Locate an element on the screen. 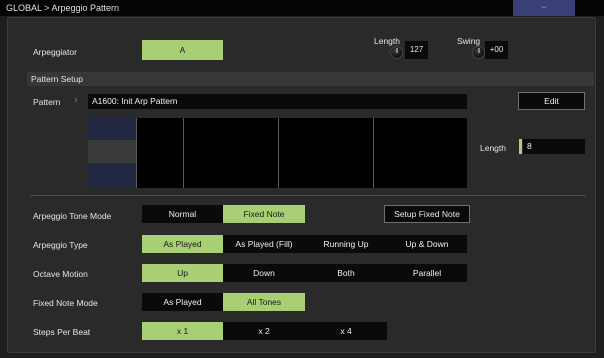 Image resolution: width=604 pixels, height=358 pixels. tone-mode-normal: Normal is located at coordinates (182, 214).